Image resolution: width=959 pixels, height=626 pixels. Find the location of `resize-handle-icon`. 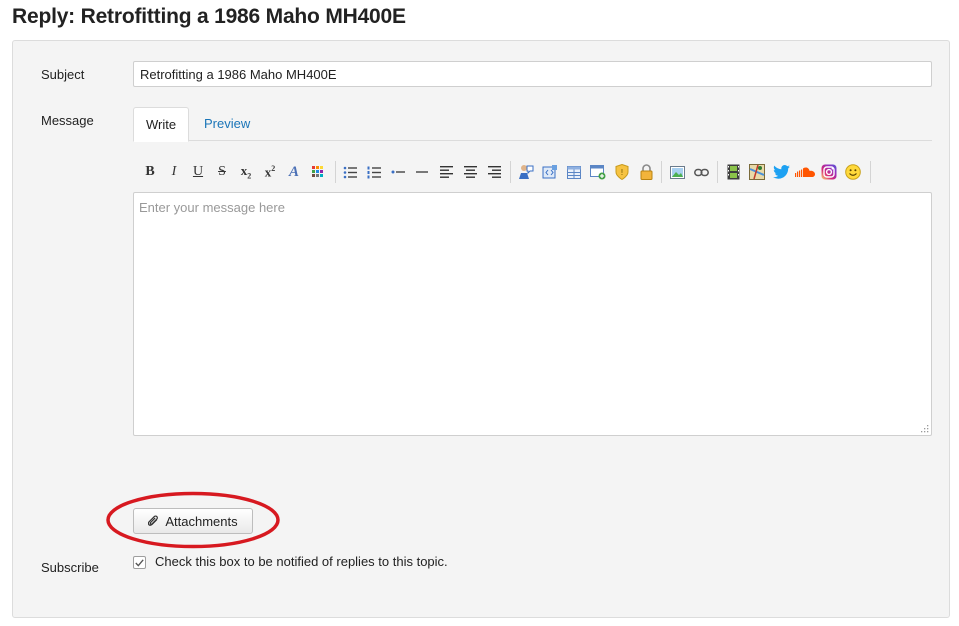

resize-handle-icon is located at coordinates (924, 428).